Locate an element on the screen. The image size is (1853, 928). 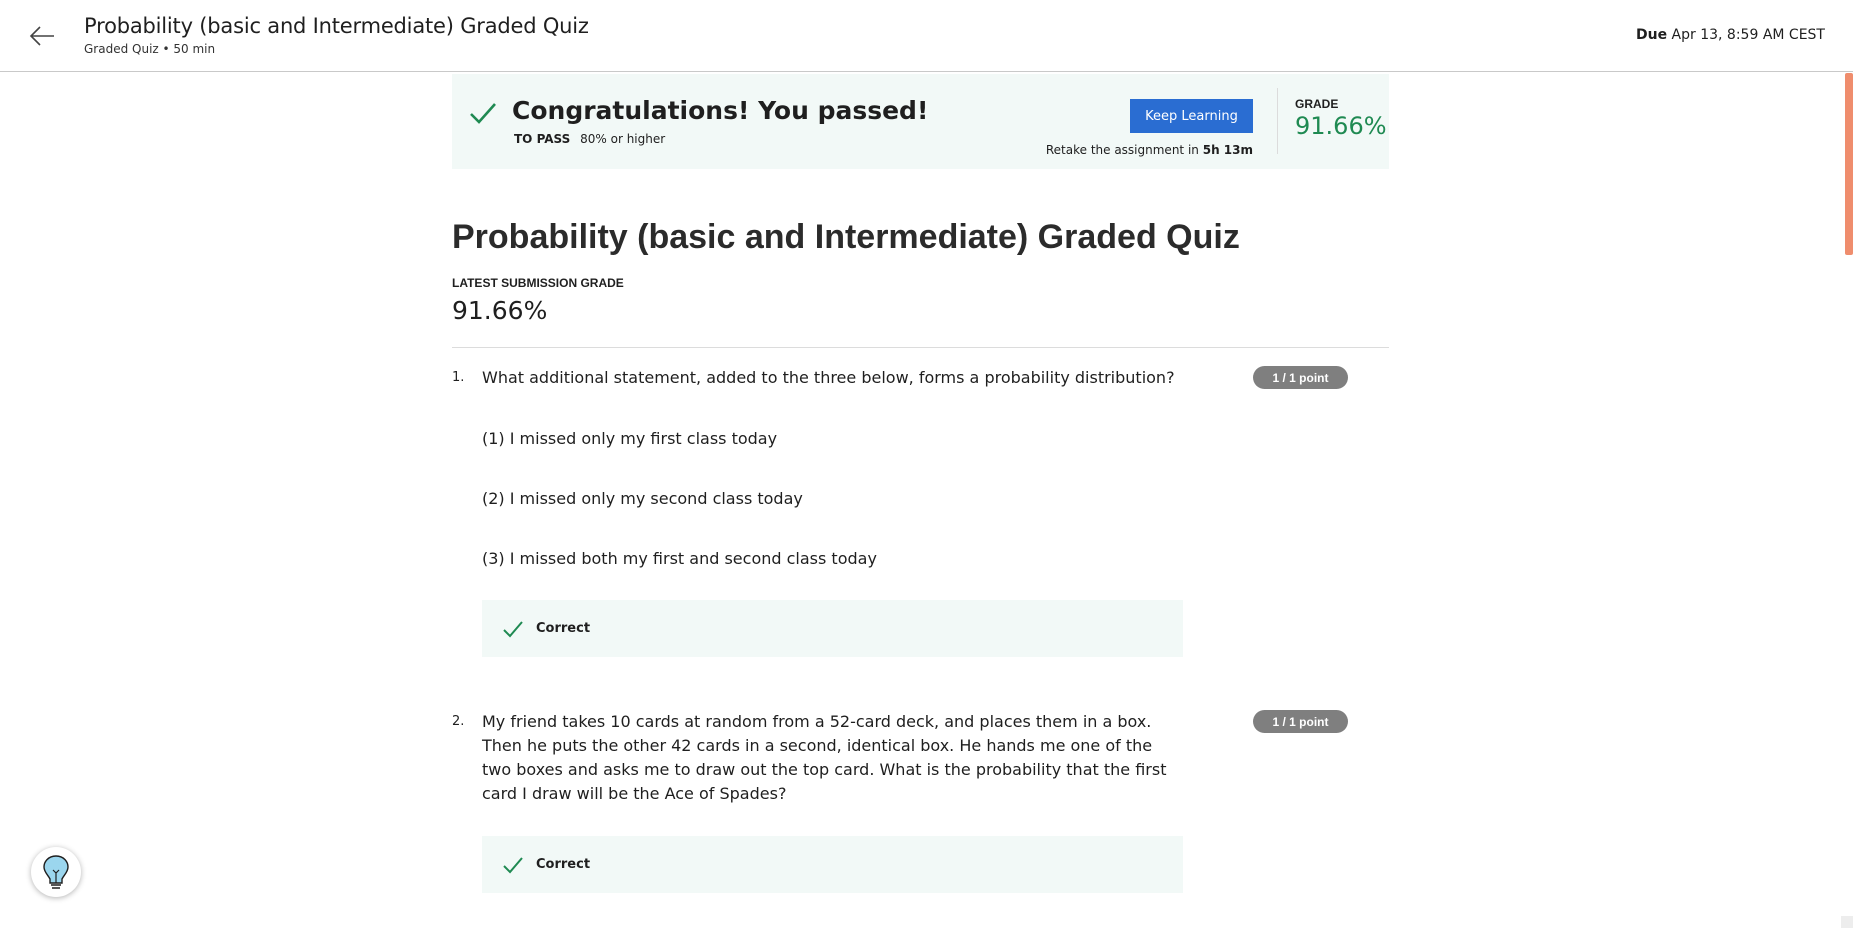
lightbulb-icon is located at coordinates (56, 872).